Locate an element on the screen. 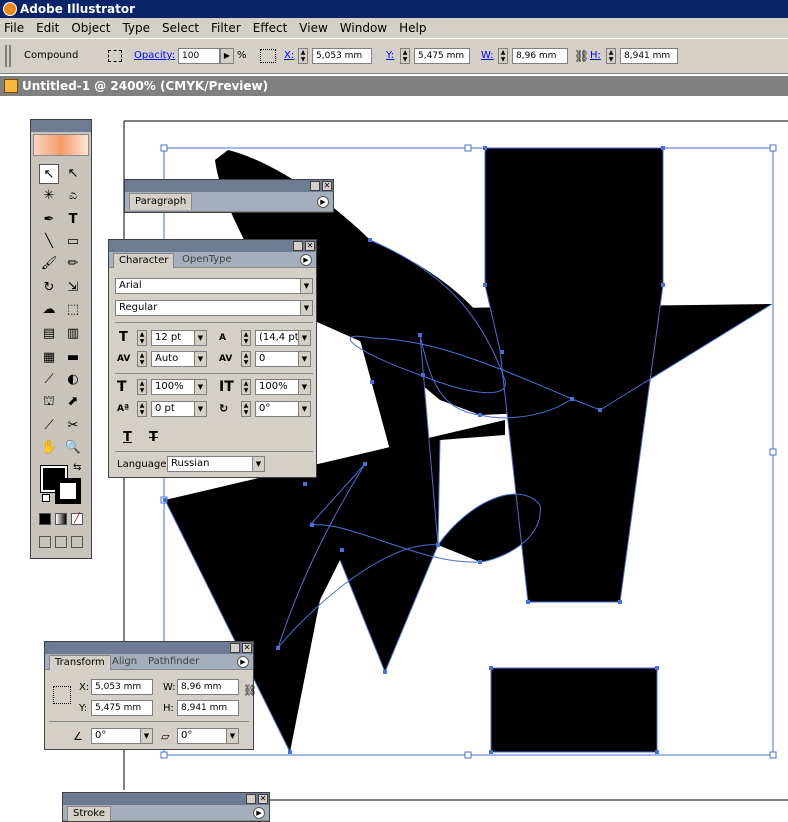 The image size is (788, 822). standard-screen-mode-icon is located at coordinates (45, 542).